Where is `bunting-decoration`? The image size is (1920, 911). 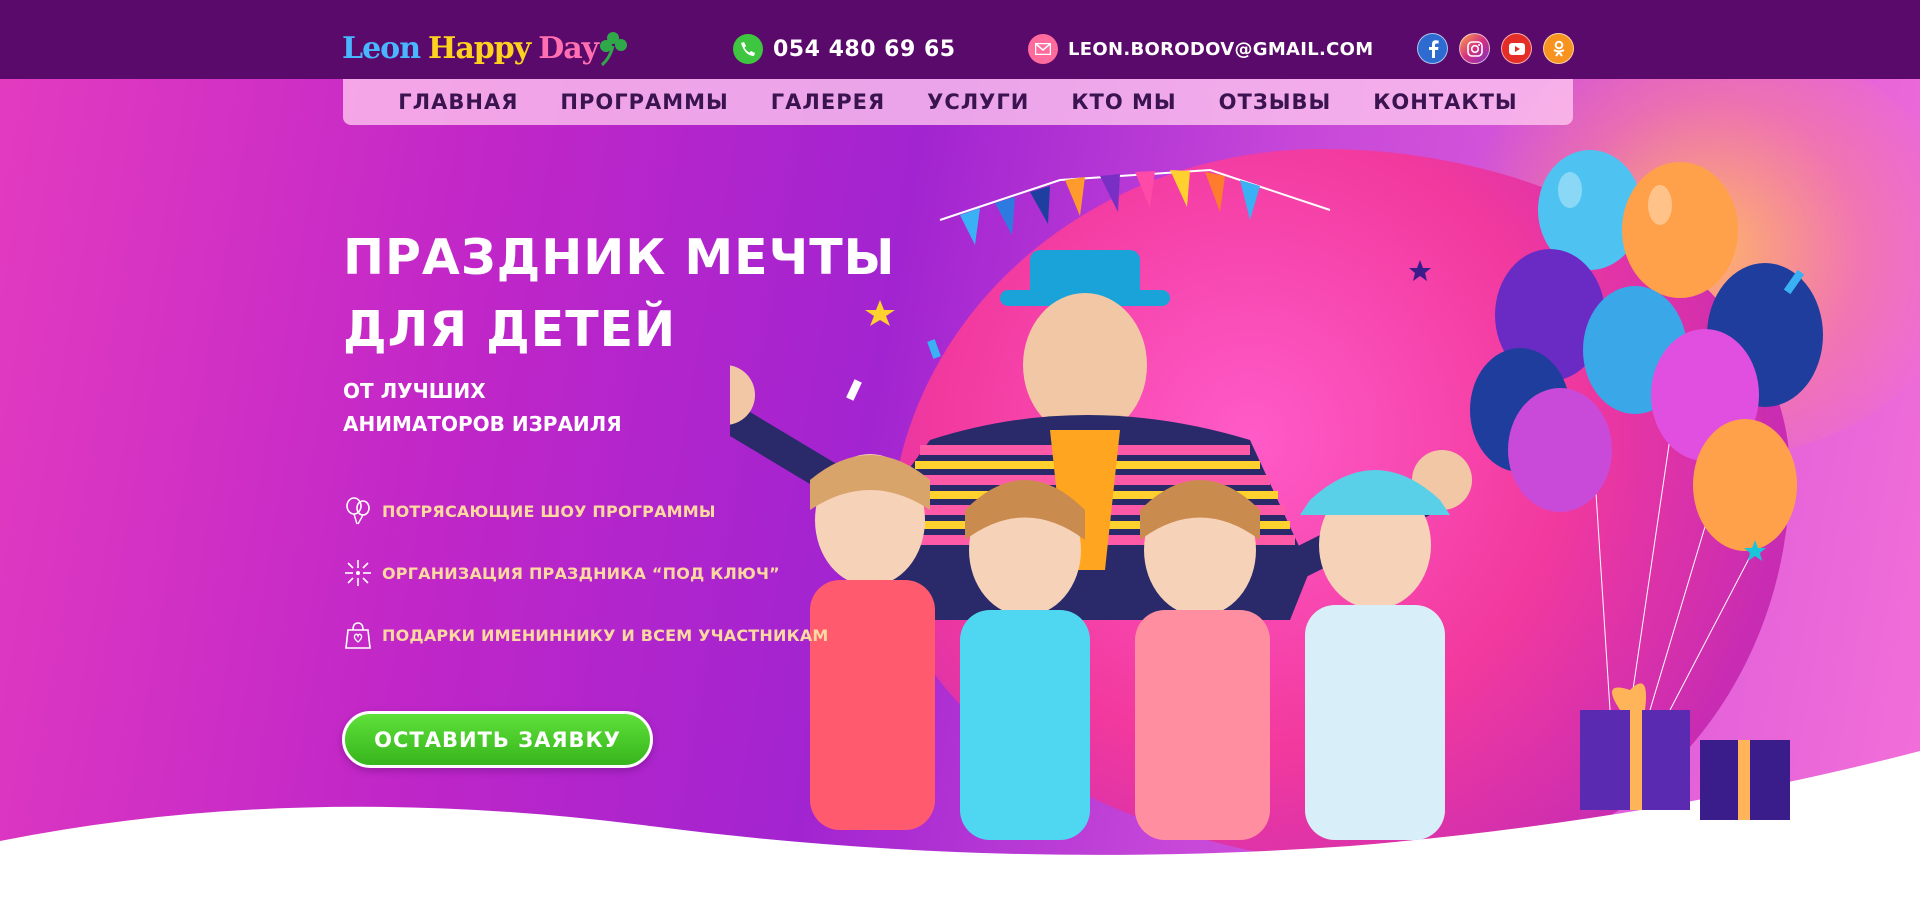
bunting-decoration is located at coordinates (1135, 206).